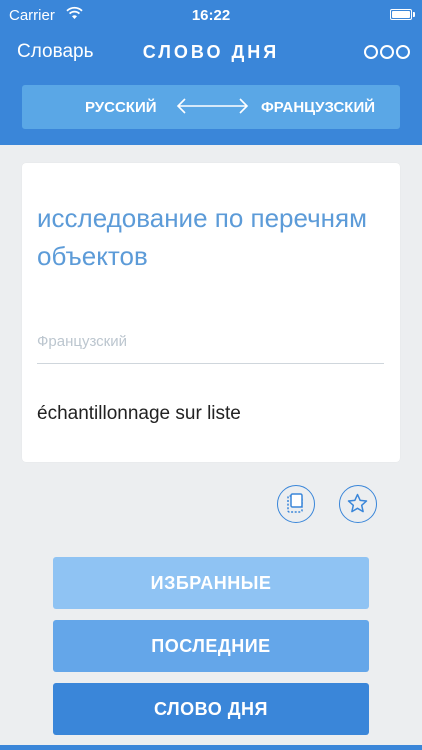 The image size is (422, 750). What do you see at coordinates (211, 52) in the screenshot?
I see `page-title: СЛОВО ДНЯ` at bounding box center [211, 52].